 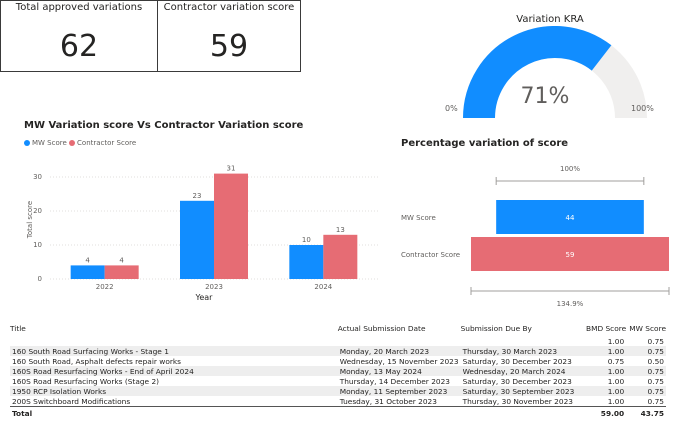 I want to click on table-cell: Monday, 20 March 2023, so click(x=399, y=351).